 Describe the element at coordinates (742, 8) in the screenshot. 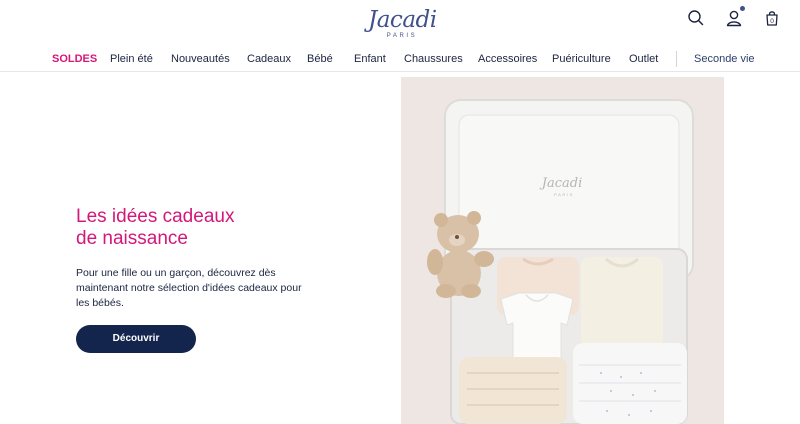

I see `notification-dot` at that location.